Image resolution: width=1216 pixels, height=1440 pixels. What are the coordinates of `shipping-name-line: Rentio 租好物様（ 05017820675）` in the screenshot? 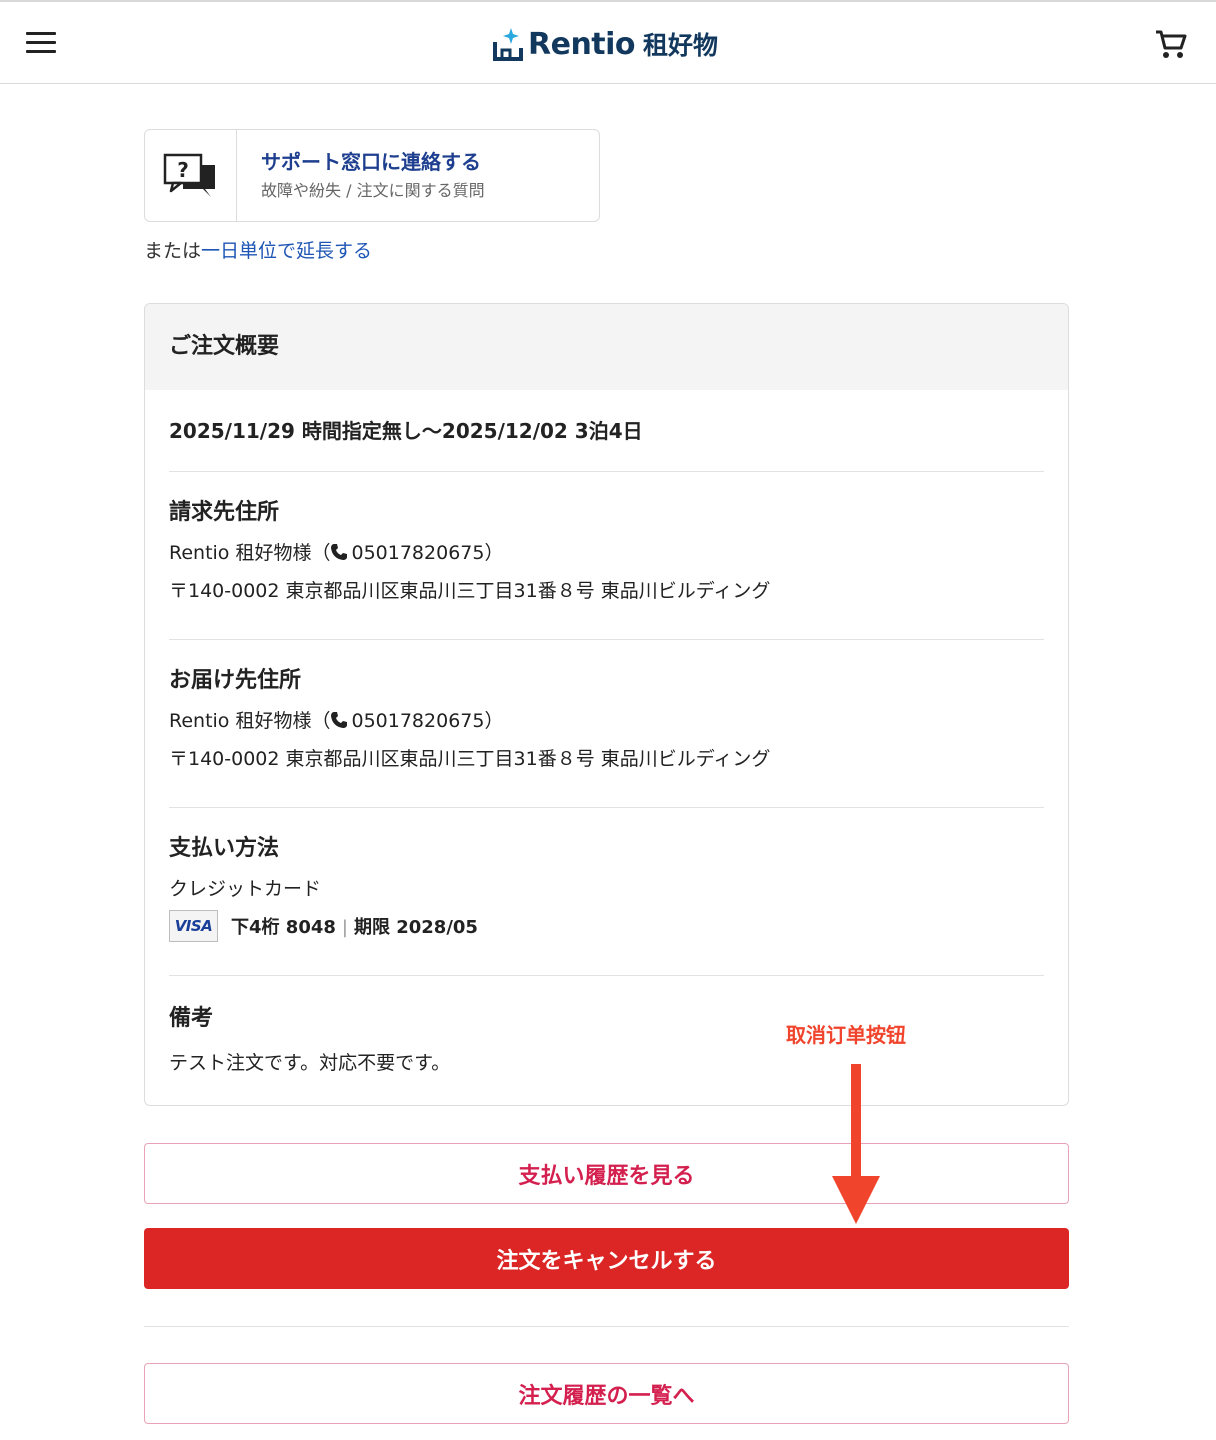 It's located at (606, 721).